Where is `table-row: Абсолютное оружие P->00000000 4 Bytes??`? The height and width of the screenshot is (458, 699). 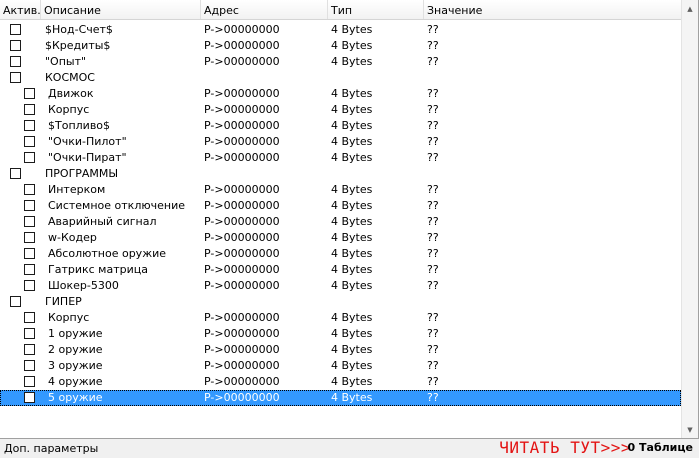 table-row: Абсолютное оружие P->00000000 4 Bytes?? is located at coordinates (340, 254).